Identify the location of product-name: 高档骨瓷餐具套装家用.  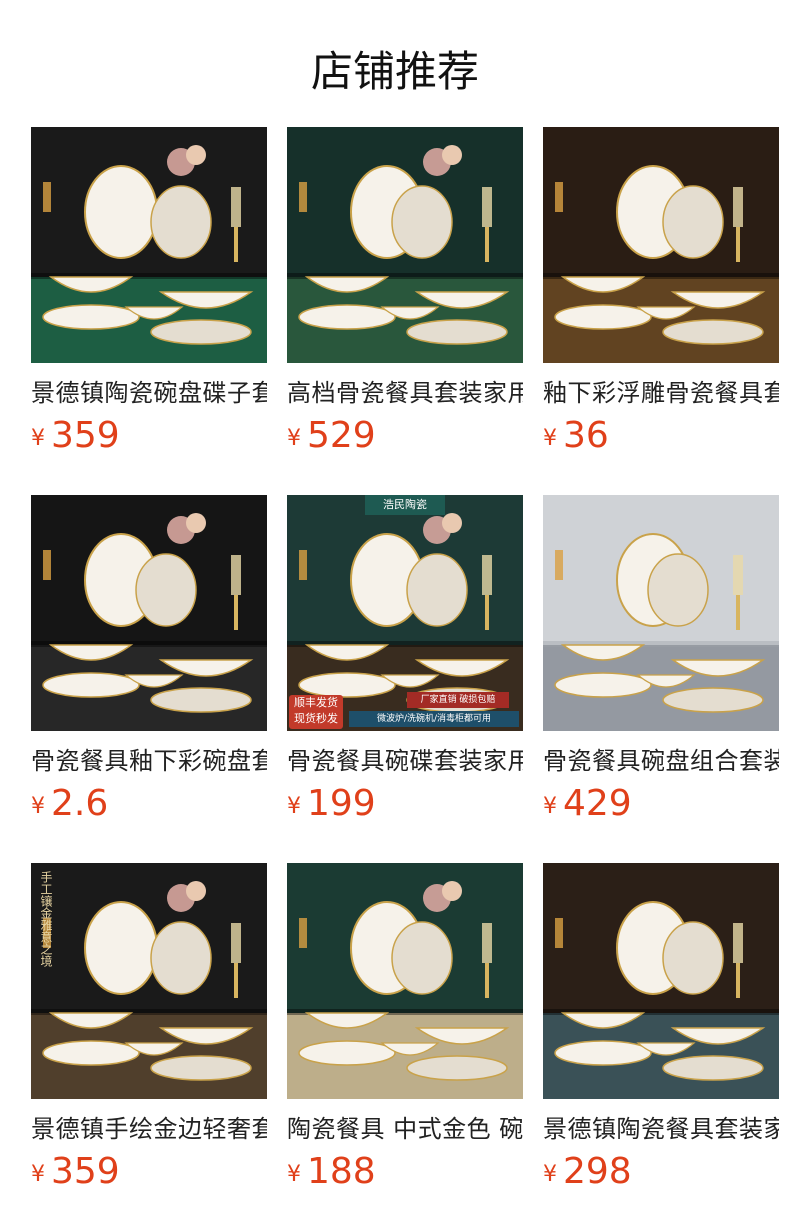
(405, 389).